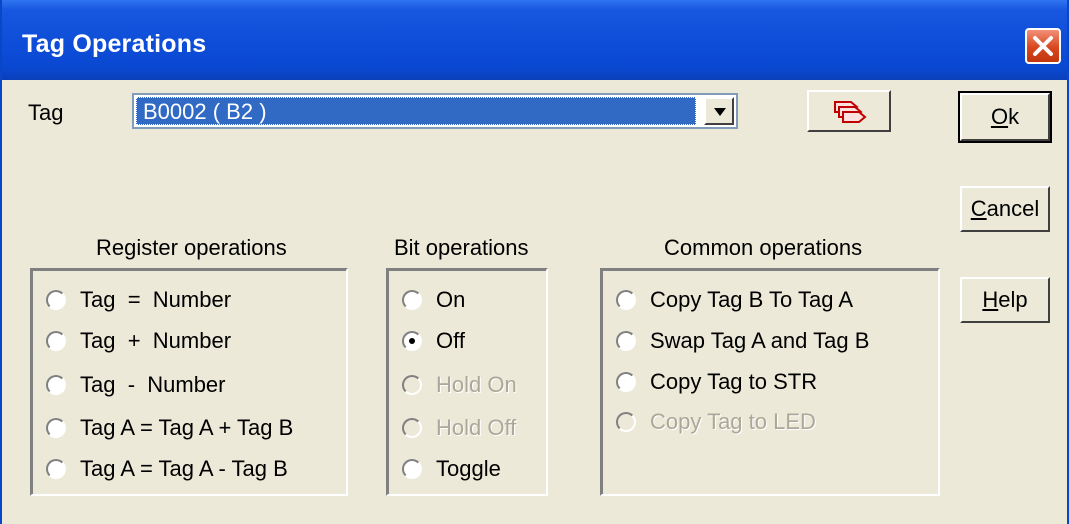  Describe the element at coordinates (416, 111) in the screenshot. I see `tag-select-value: B0002 ( B2 )` at that location.